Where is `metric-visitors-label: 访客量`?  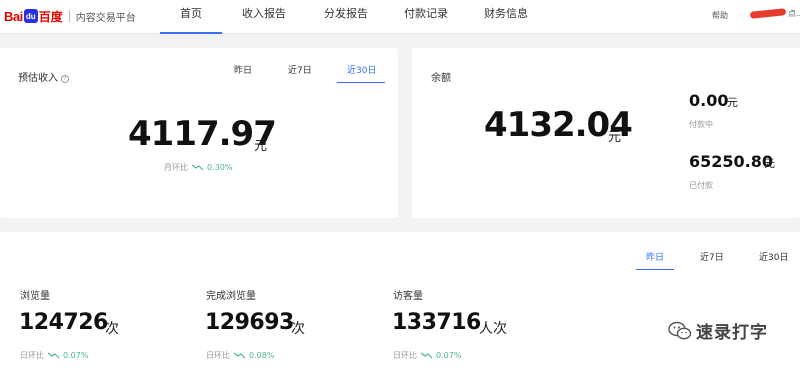 metric-visitors-label: 访客量 is located at coordinates (408, 296).